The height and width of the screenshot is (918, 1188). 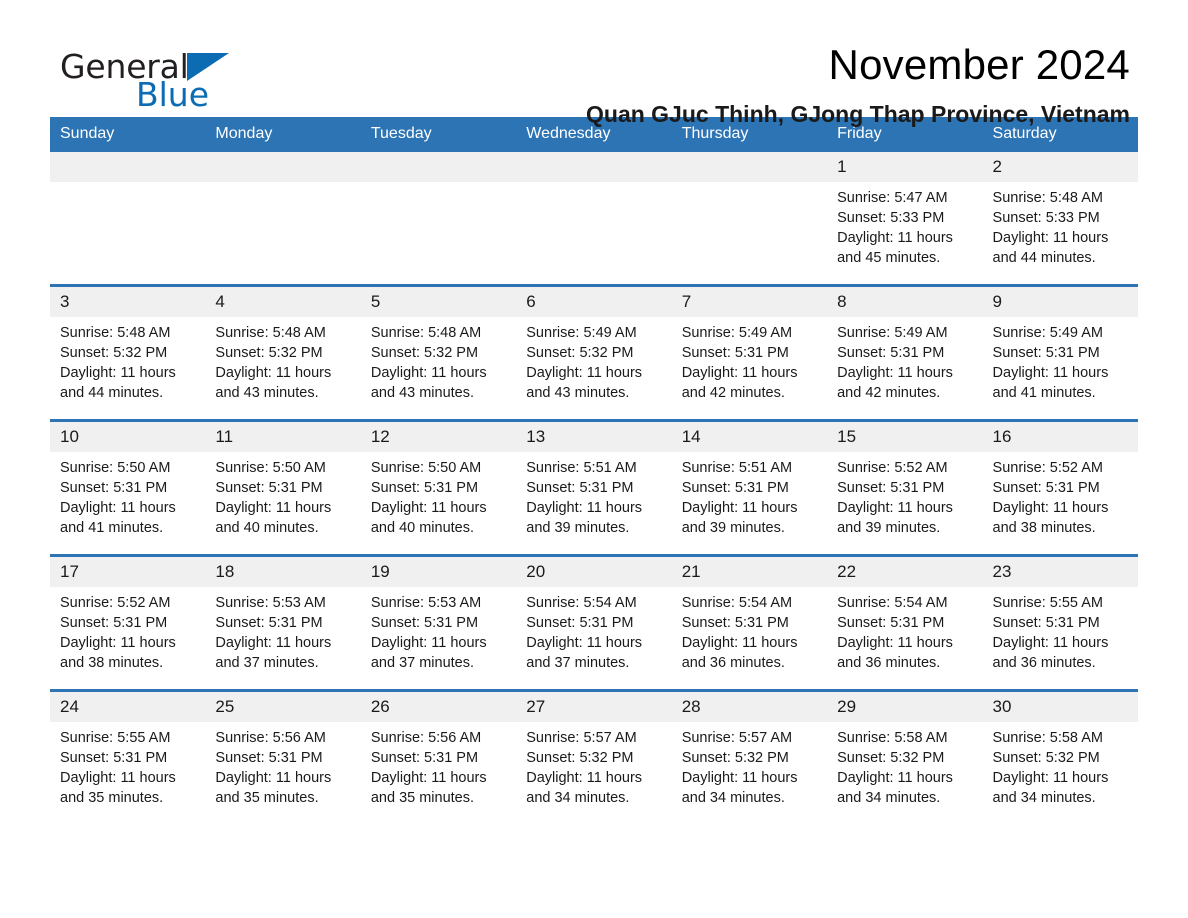 I want to click on brand-logo: General Blue, so click(x=210, y=84).